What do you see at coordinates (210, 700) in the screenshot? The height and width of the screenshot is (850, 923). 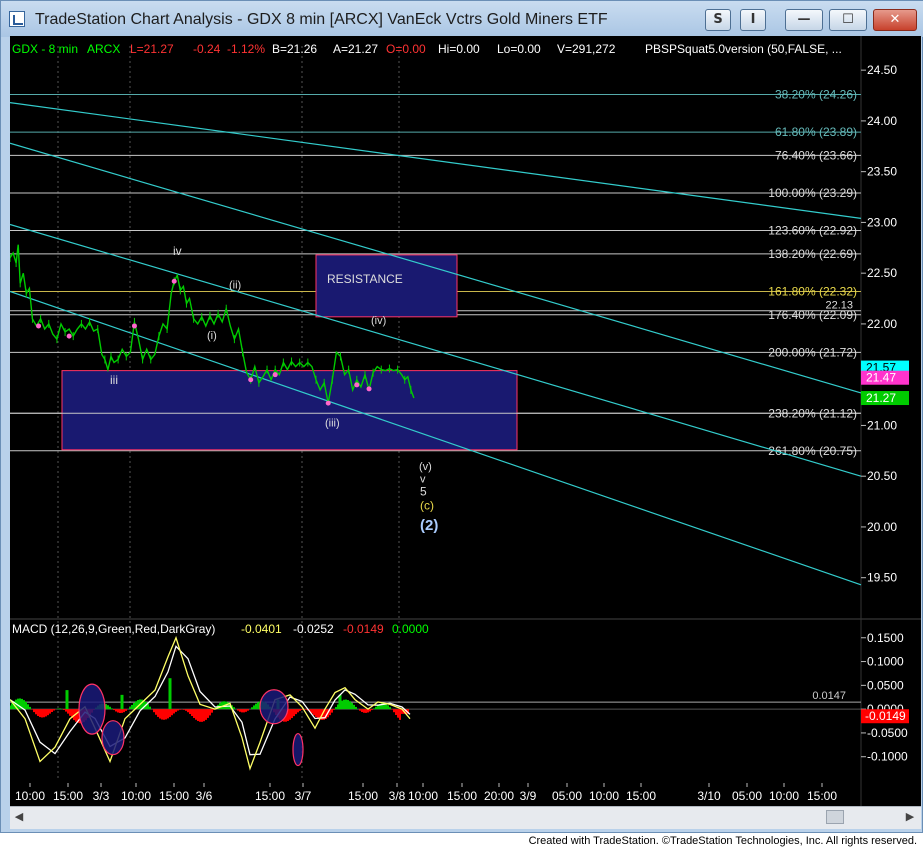 I see `macd-signal-line` at bounding box center [210, 700].